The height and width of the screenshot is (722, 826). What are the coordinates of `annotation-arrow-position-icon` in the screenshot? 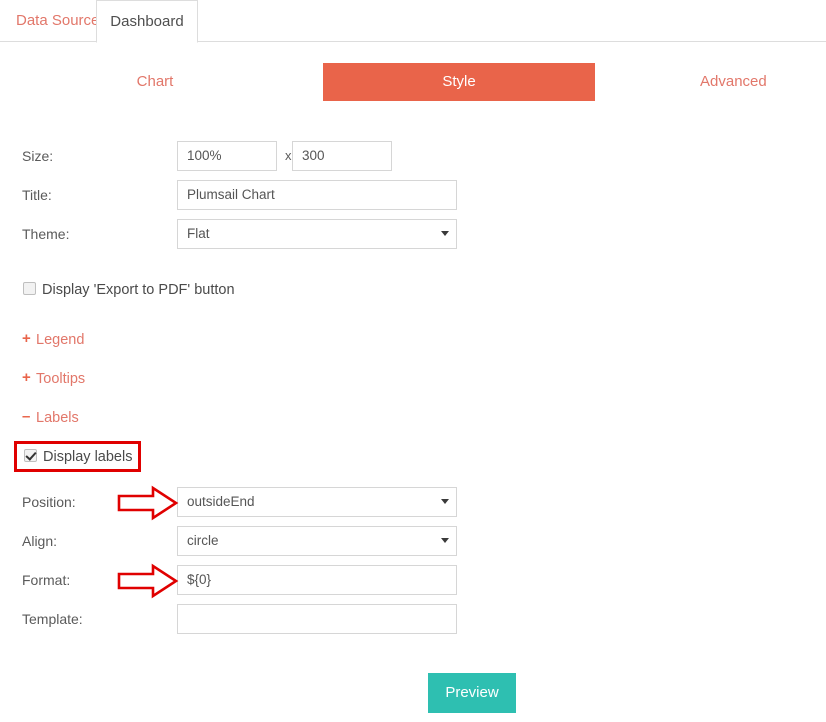 It's located at (148, 503).